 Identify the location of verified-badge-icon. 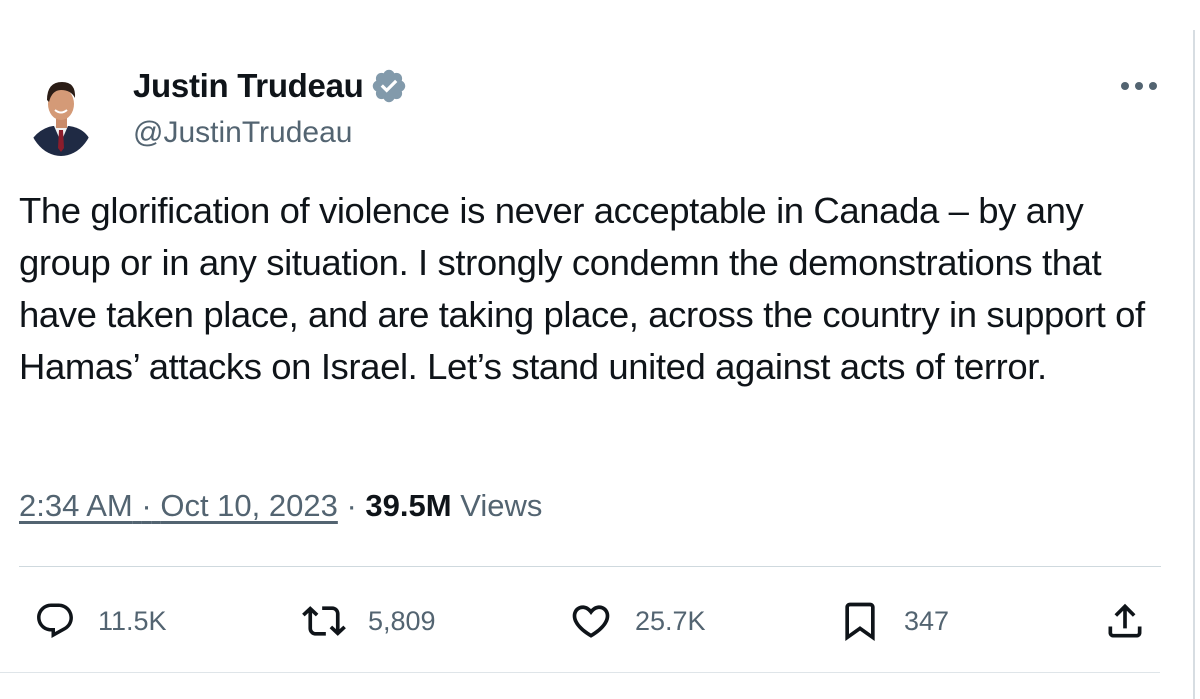
(388, 86).